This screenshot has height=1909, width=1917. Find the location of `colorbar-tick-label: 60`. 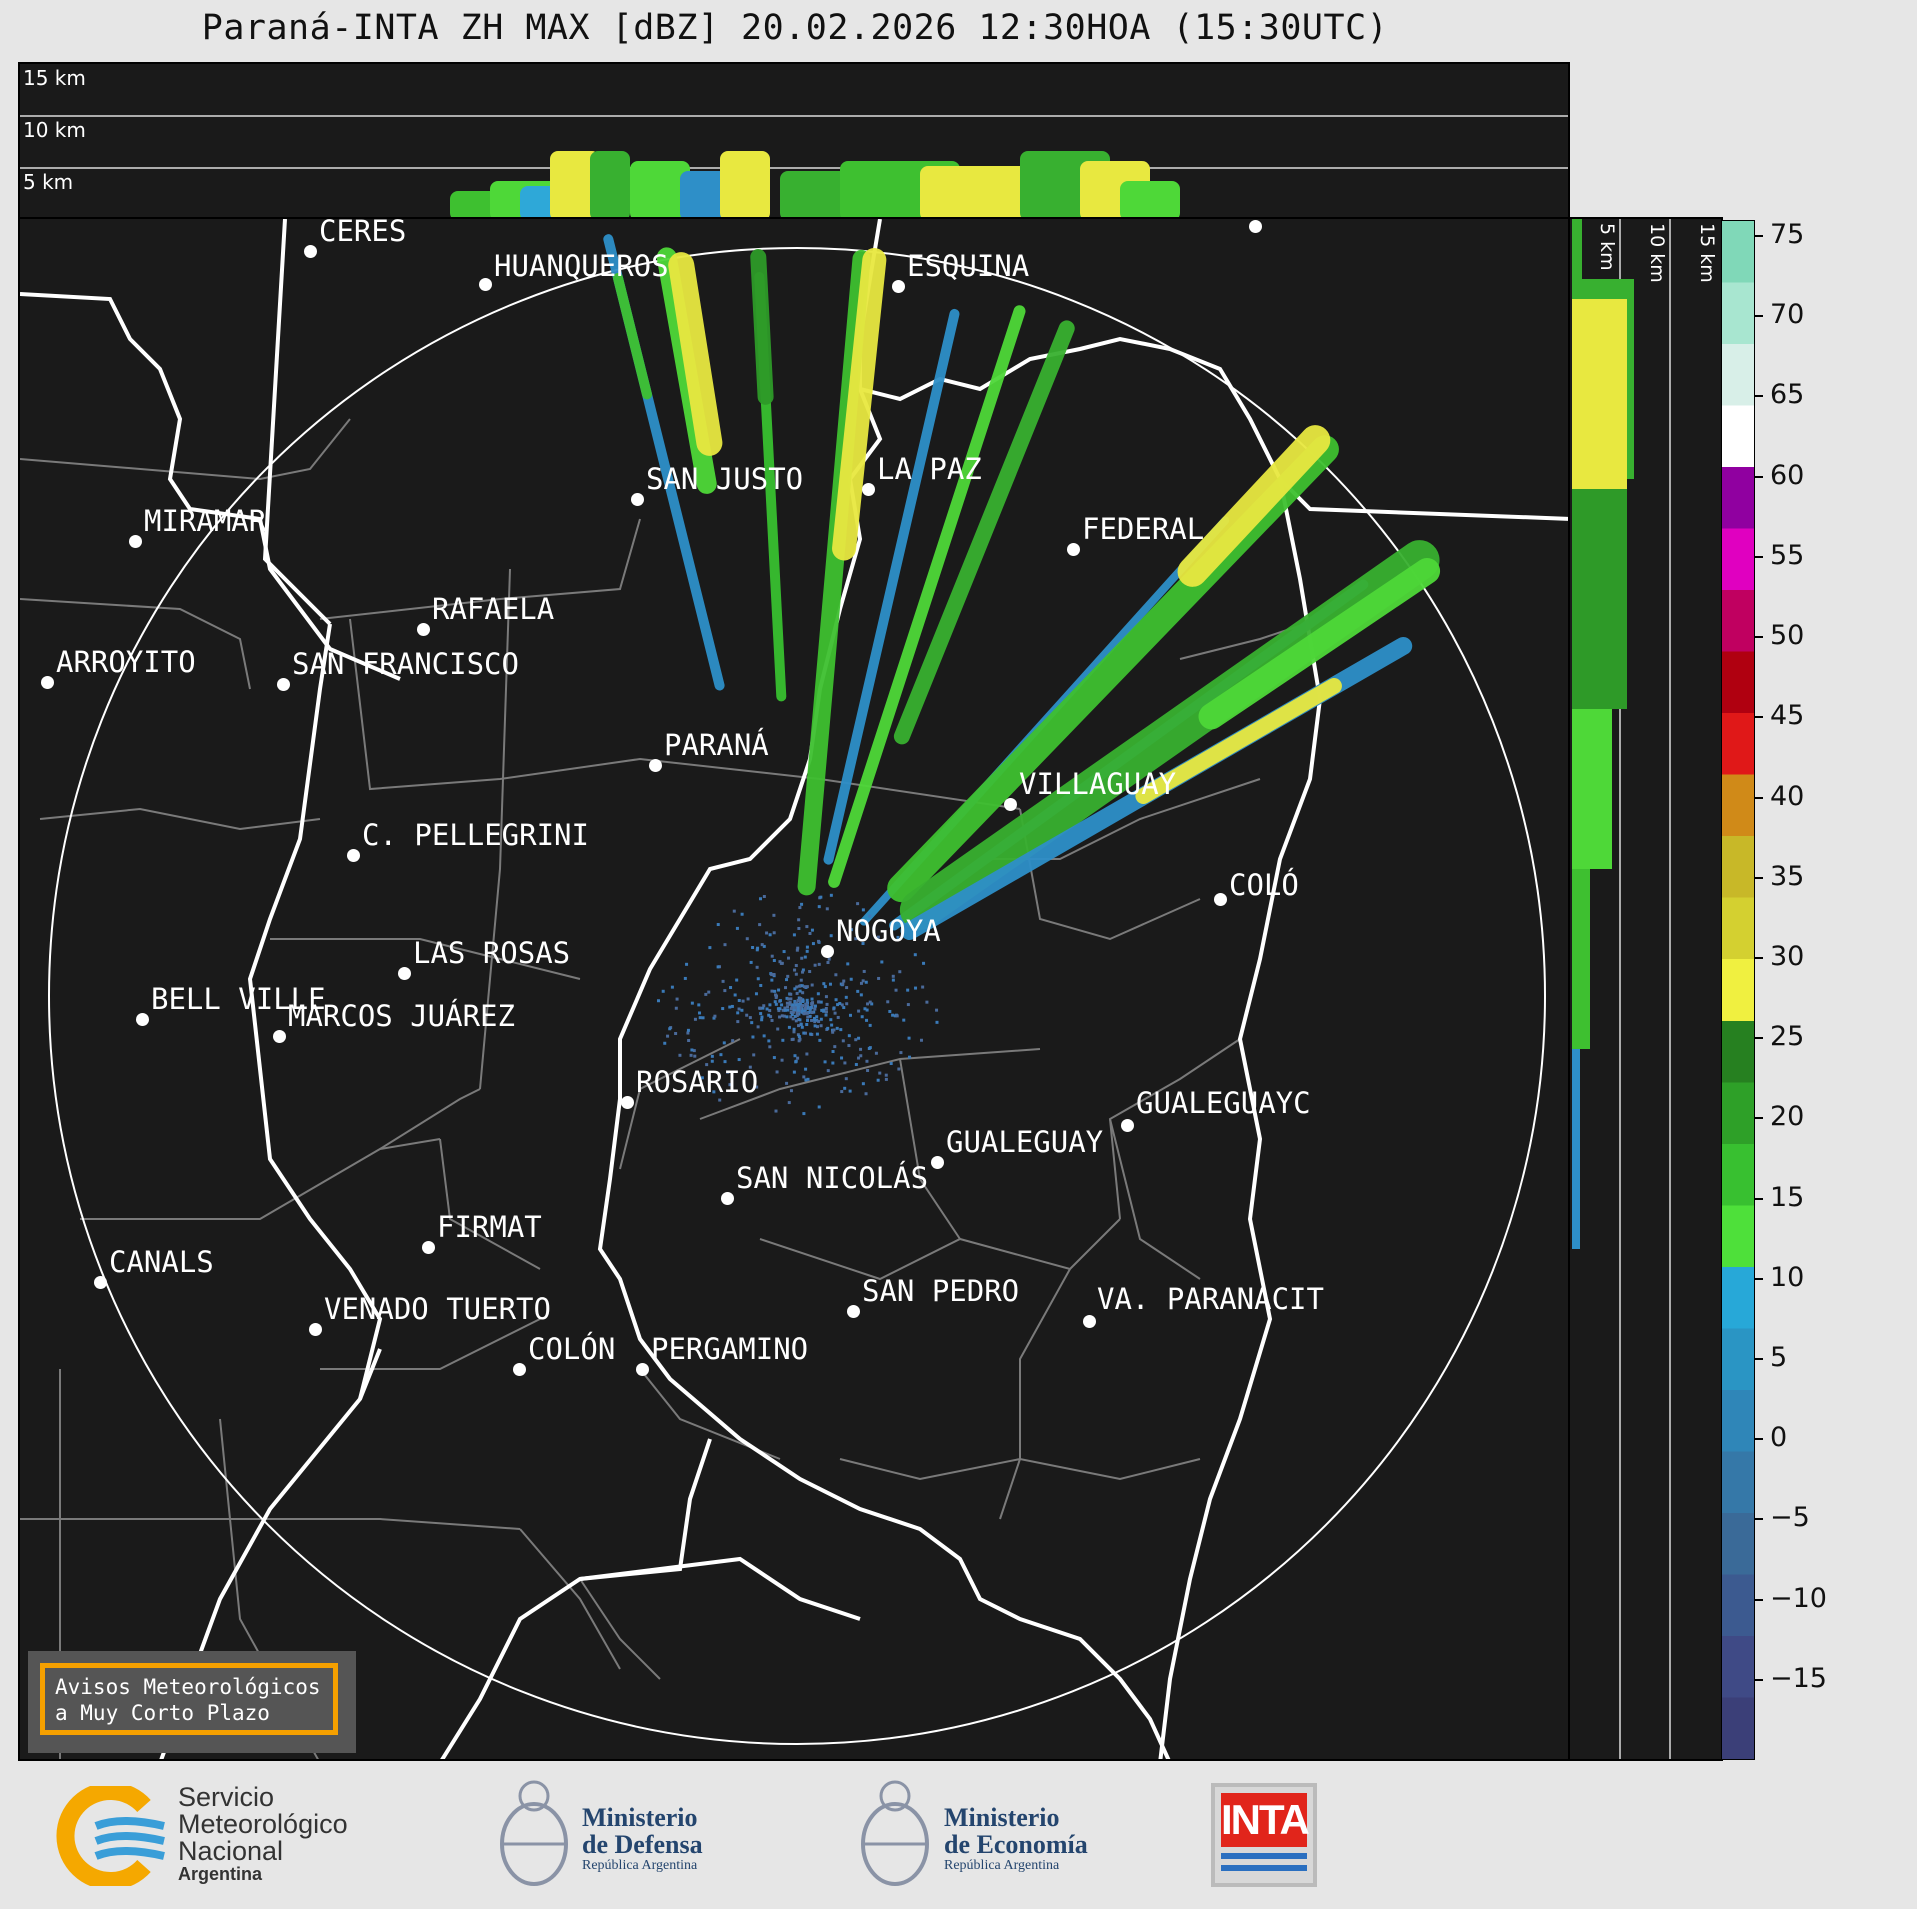

colorbar-tick-label: 60 is located at coordinates (1787, 475).